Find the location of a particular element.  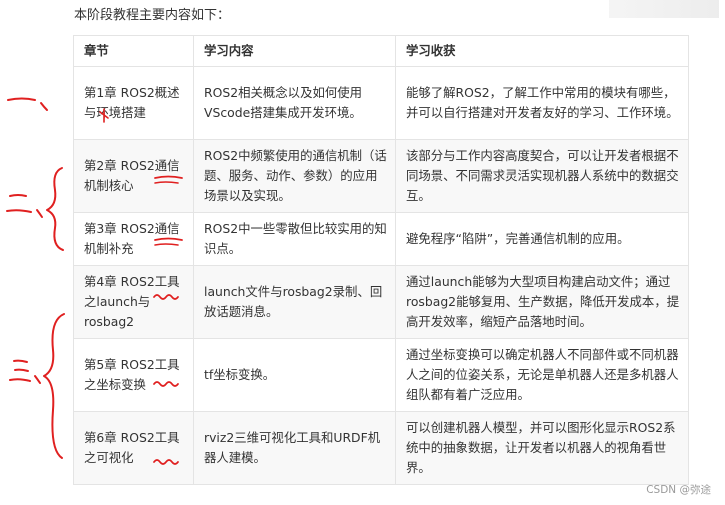

top-watermark is located at coordinates (664, 9).